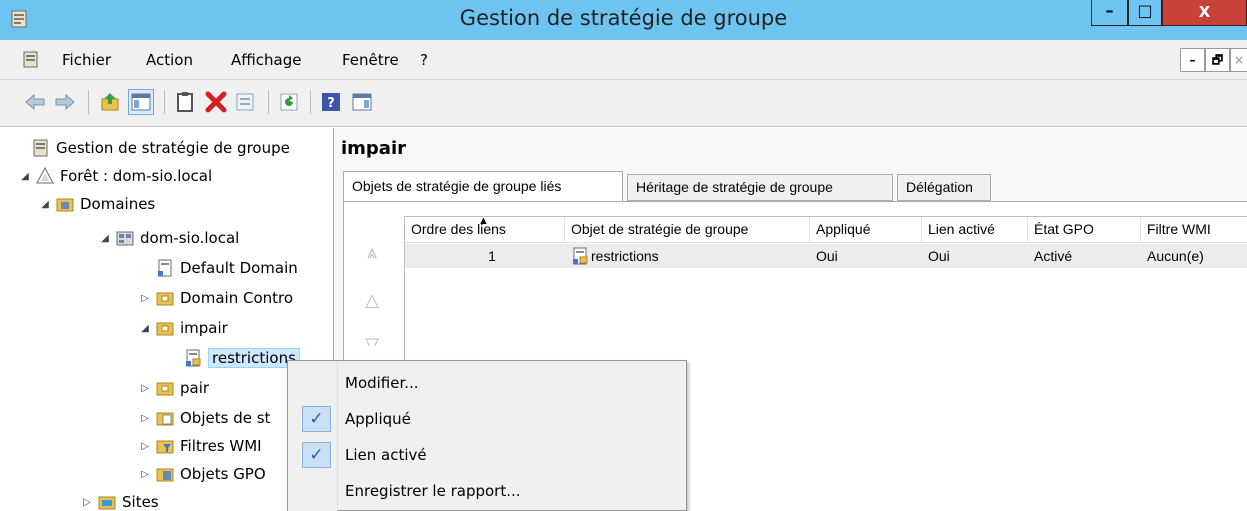 Image resolution: width=1247 pixels, height=511 pixels. What do you see at coordinates (165, 447) in the screenshot?
I see `filter-folder-icon` at bounding box center [165, 447].